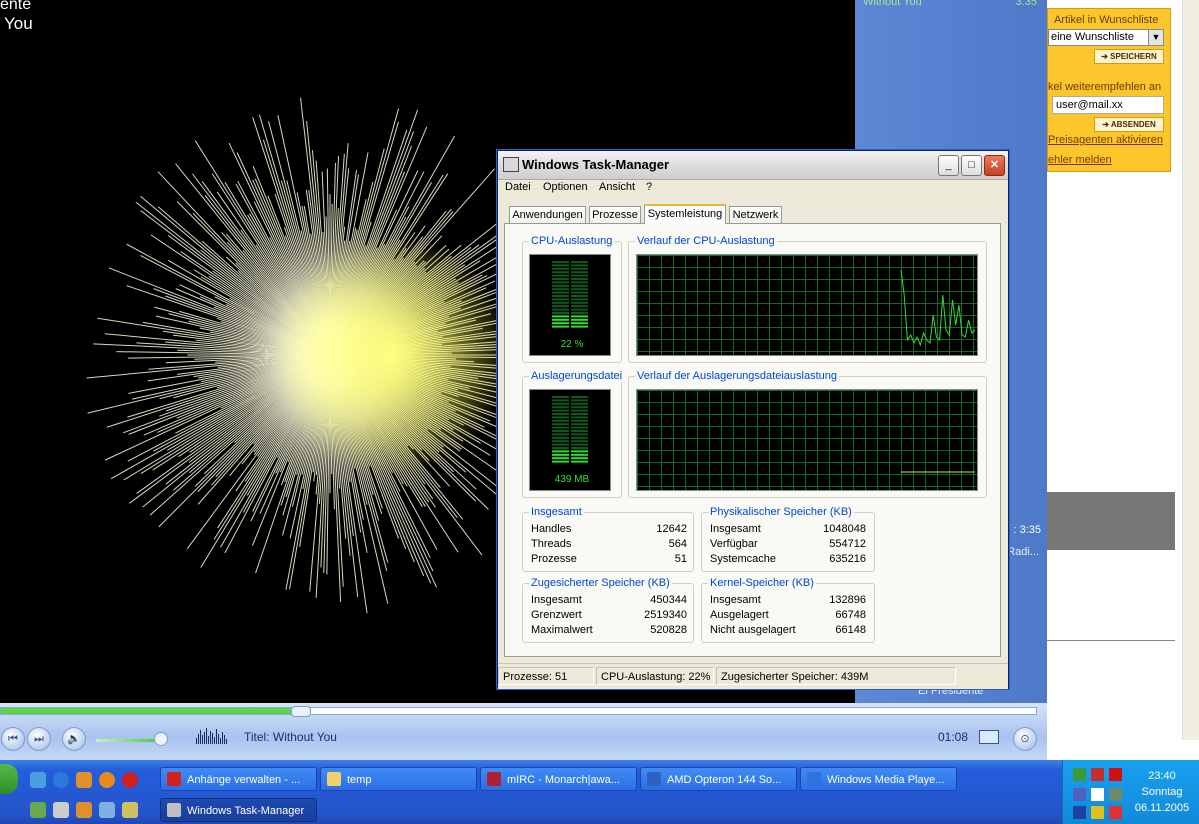  I want to click on content-block, so click(1111, 521).